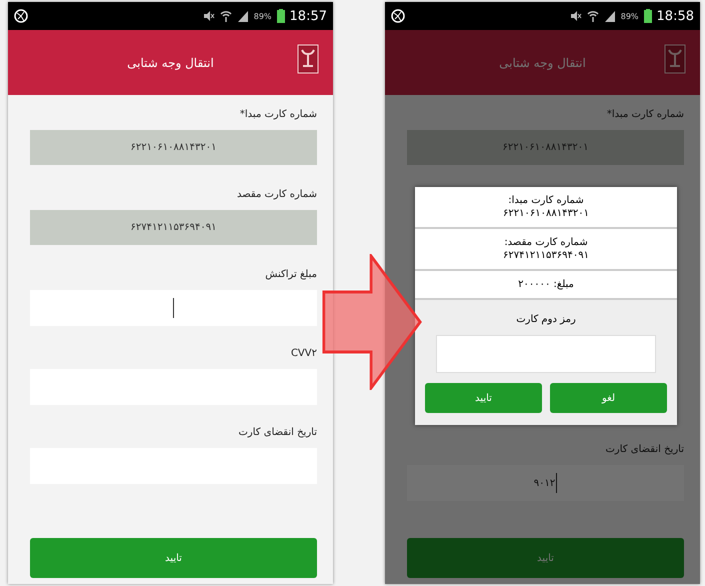 This screenshot has width=705, height=586. What do you see at coordinates (675, 16) in the screenshot?
I see `clock-time: 18:58` at bounding box center [675, 16].